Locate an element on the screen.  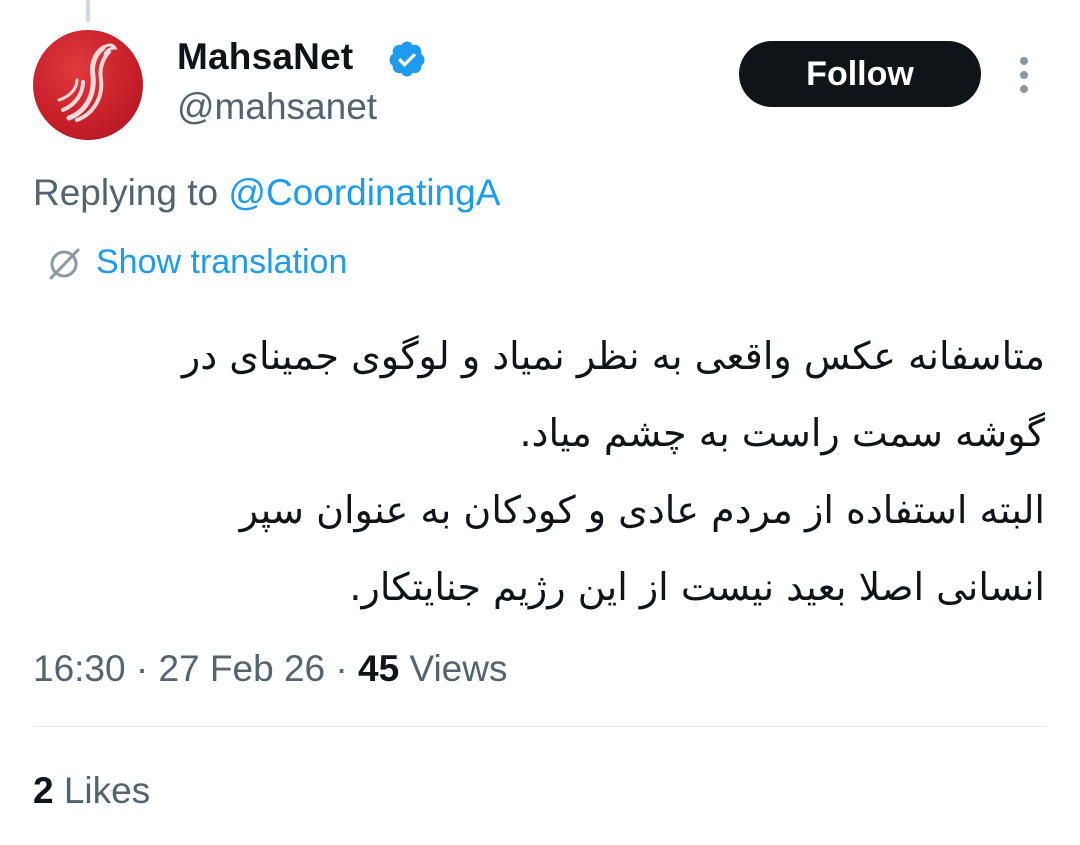
author-display-name: MahsaNet is located at coordinates (265, 57).